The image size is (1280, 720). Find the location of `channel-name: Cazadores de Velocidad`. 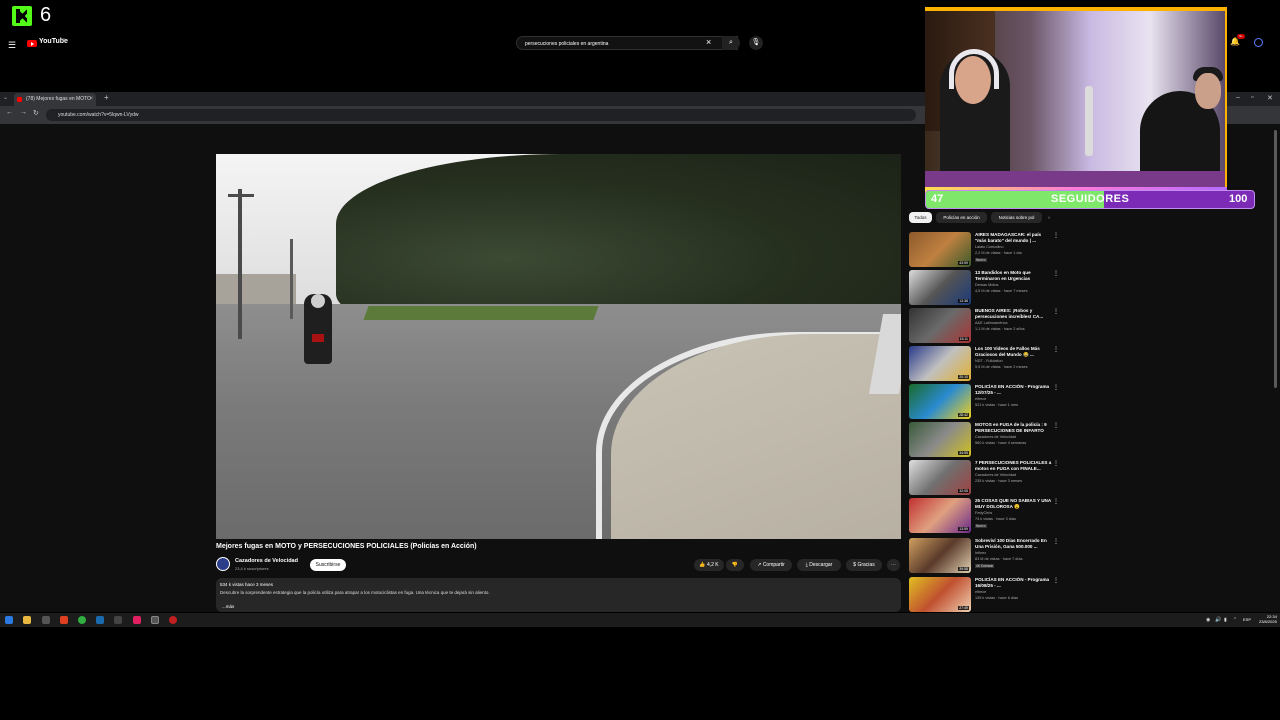

channel-name: Cazadores de Velocidad is located at coordinates (266, 561).